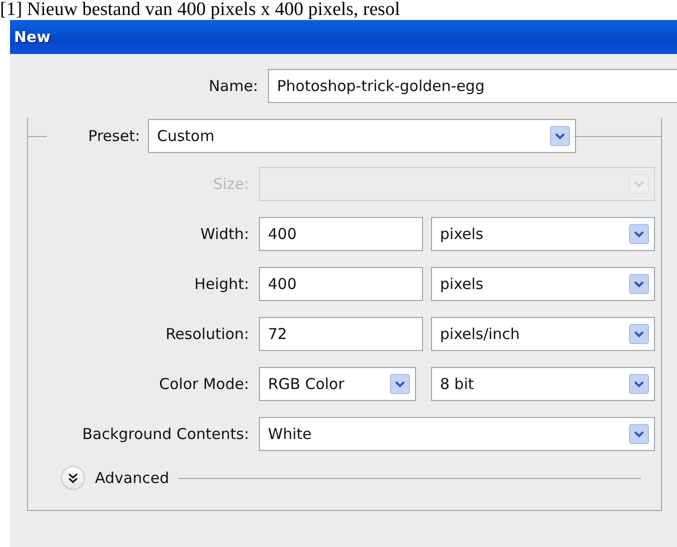  I want to click on double-chevron-icon, so click(73, 478).